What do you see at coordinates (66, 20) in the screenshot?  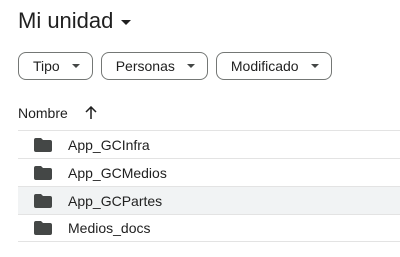 I see `page-title: Mi unidad` at bounding box center [66, 20].